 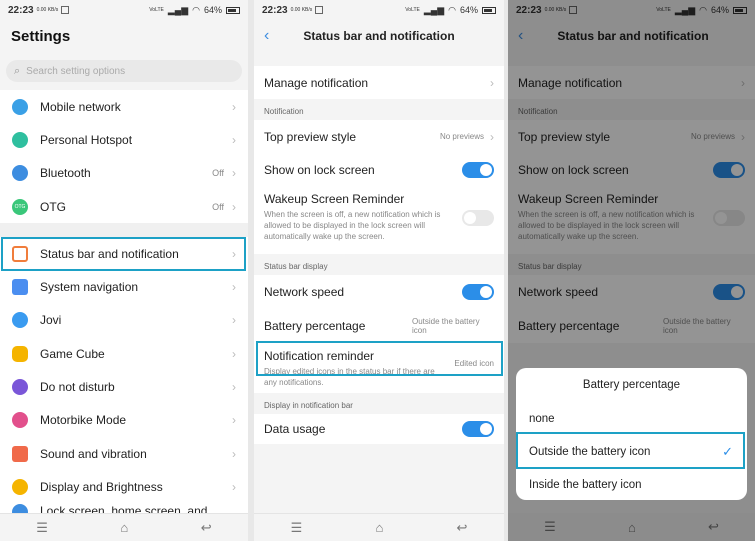 I want to click on settings-item-display: Display and Brightness ›, so click(x=124, y=487).